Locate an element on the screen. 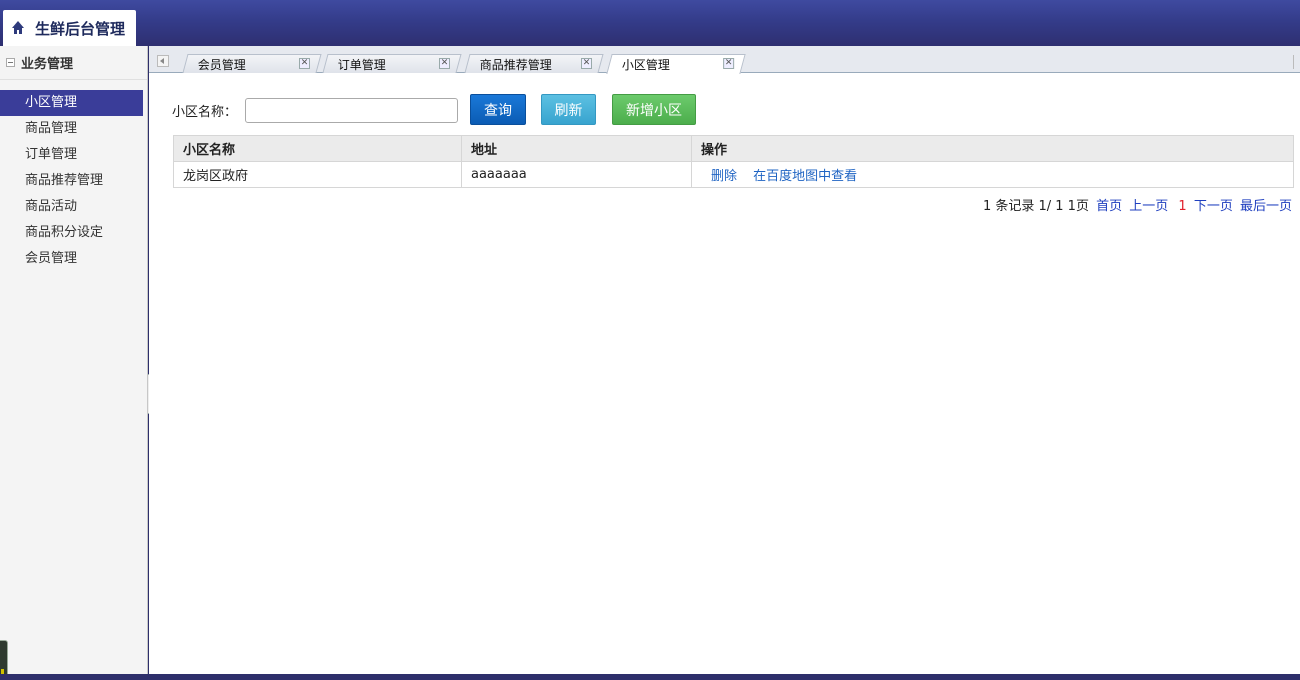 This screenshot has width=1300, height=680. tab-community: 小区管理 ✕ is located at coordinates (676, 64).